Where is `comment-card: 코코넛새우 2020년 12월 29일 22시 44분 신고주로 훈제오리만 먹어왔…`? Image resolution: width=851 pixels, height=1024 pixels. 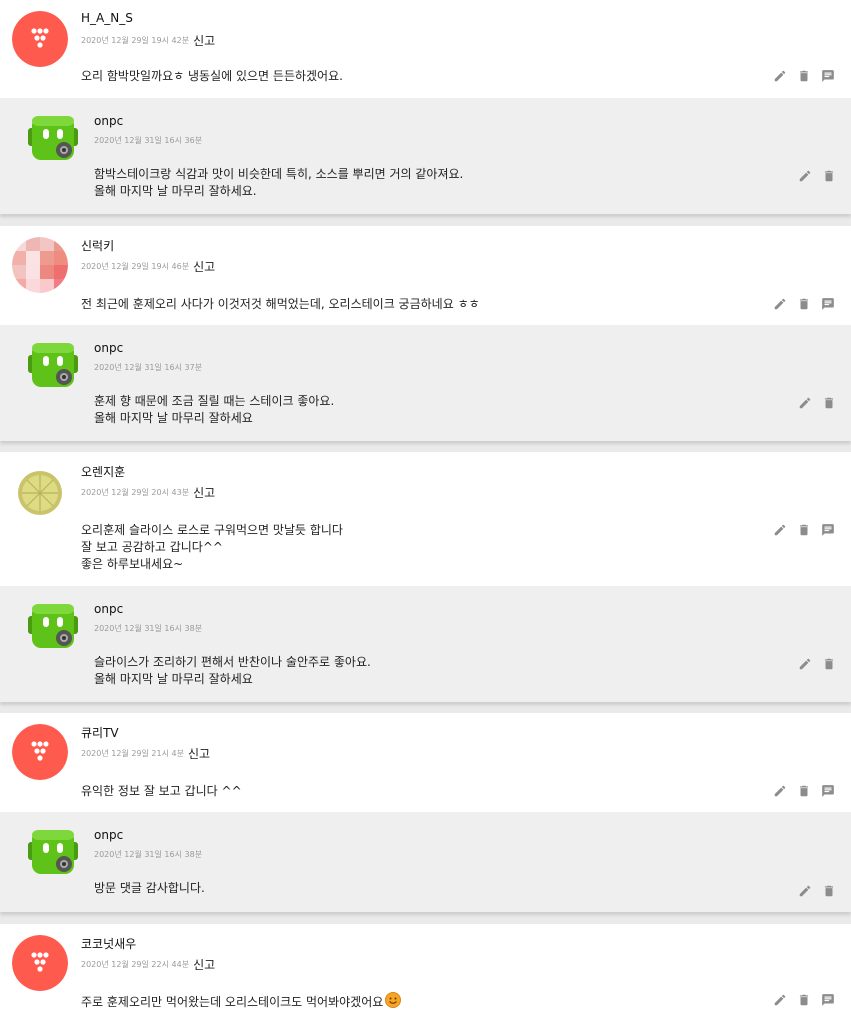 comment-card: 코코넛새우 2020년 12월 29일 22시 44분 신고주로 훈제오리만 먹어왔… is located at coordinates (425, 974).